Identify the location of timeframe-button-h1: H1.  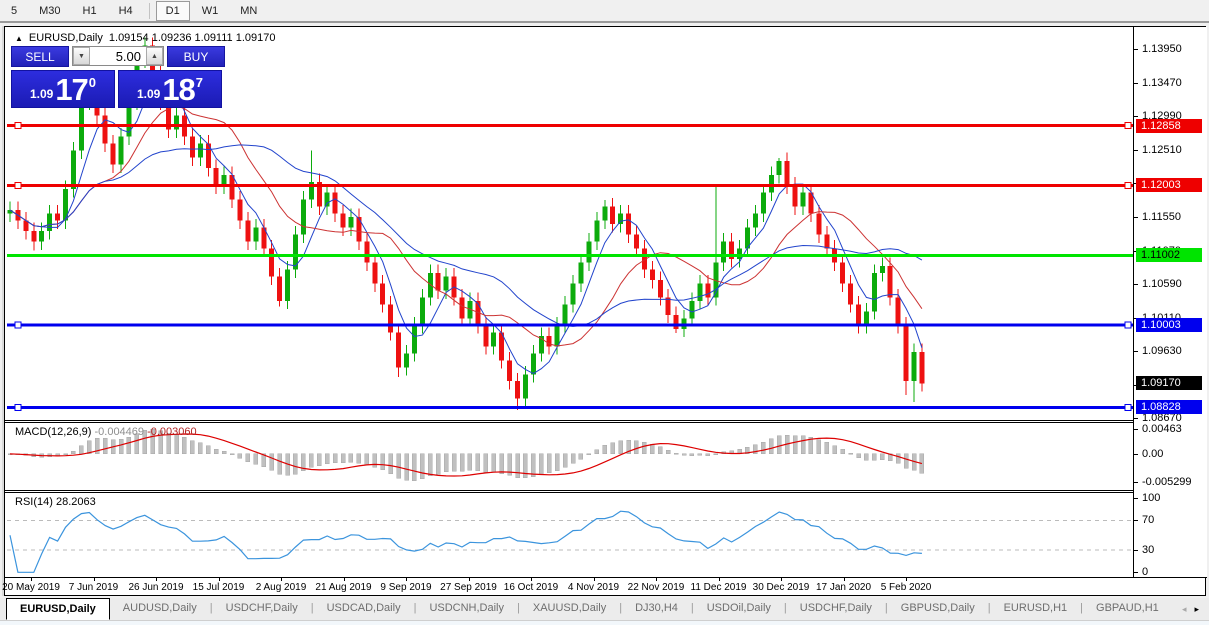
(90, 11).